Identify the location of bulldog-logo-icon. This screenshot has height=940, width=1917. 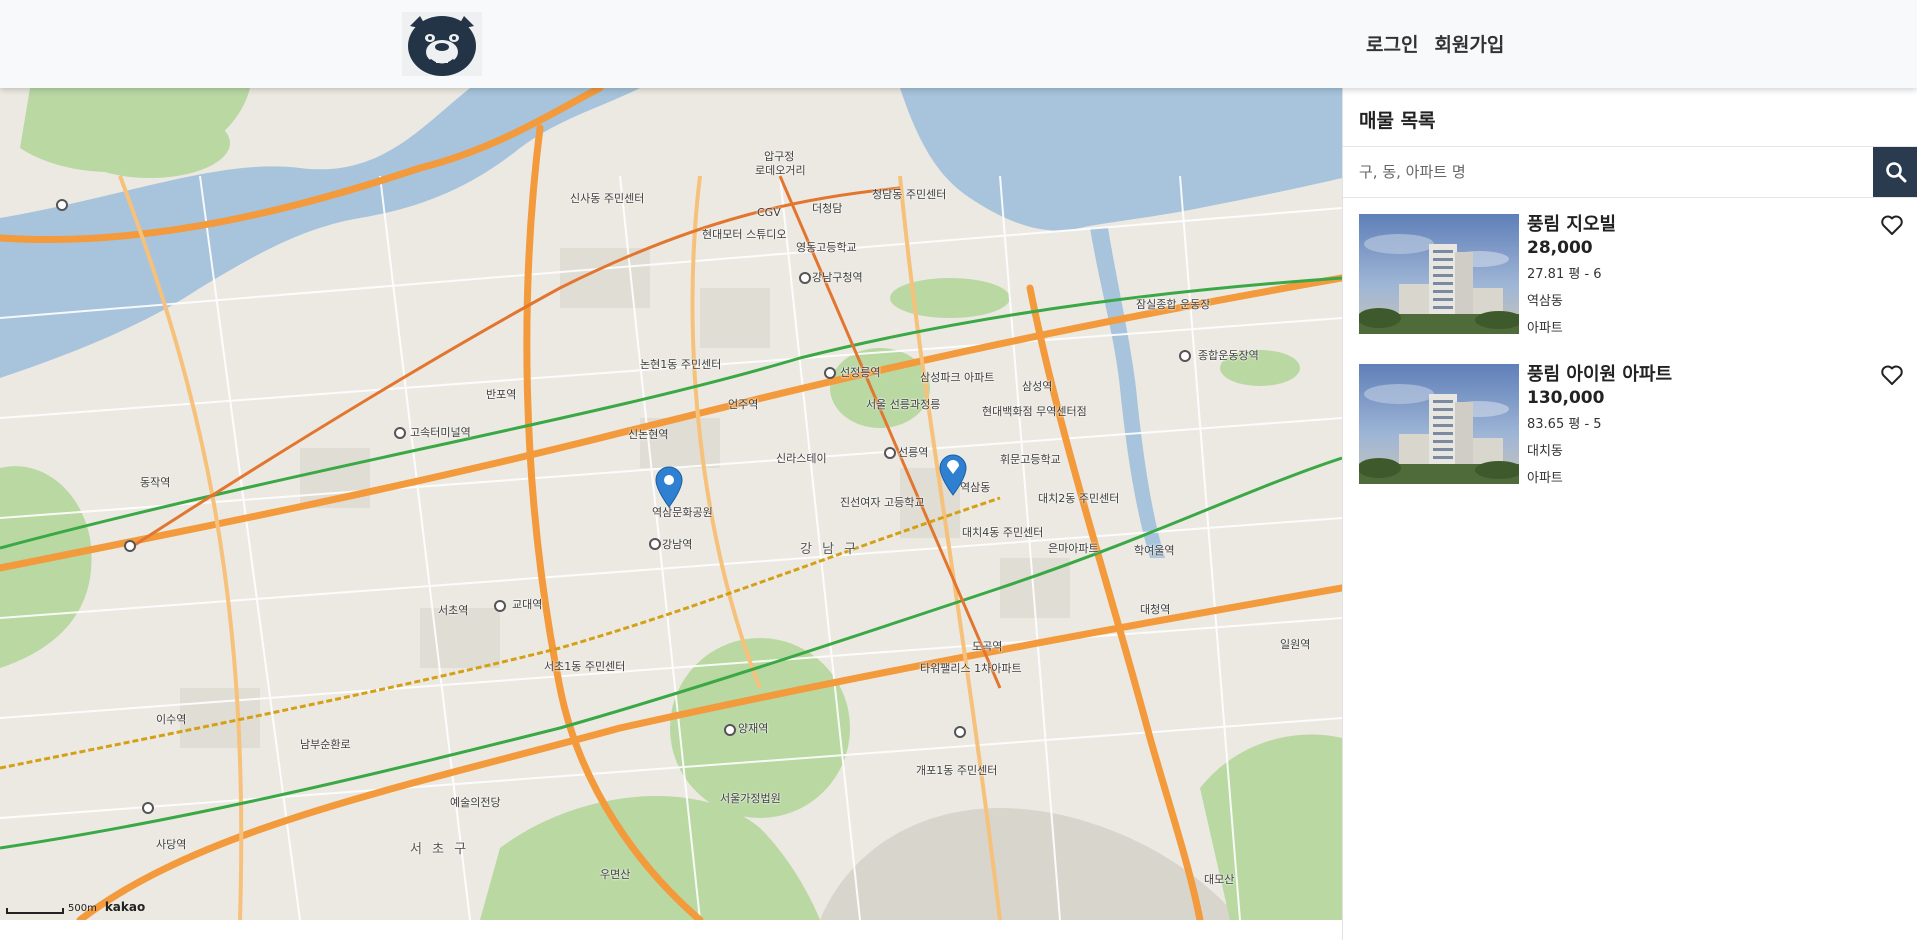
(442, 44).